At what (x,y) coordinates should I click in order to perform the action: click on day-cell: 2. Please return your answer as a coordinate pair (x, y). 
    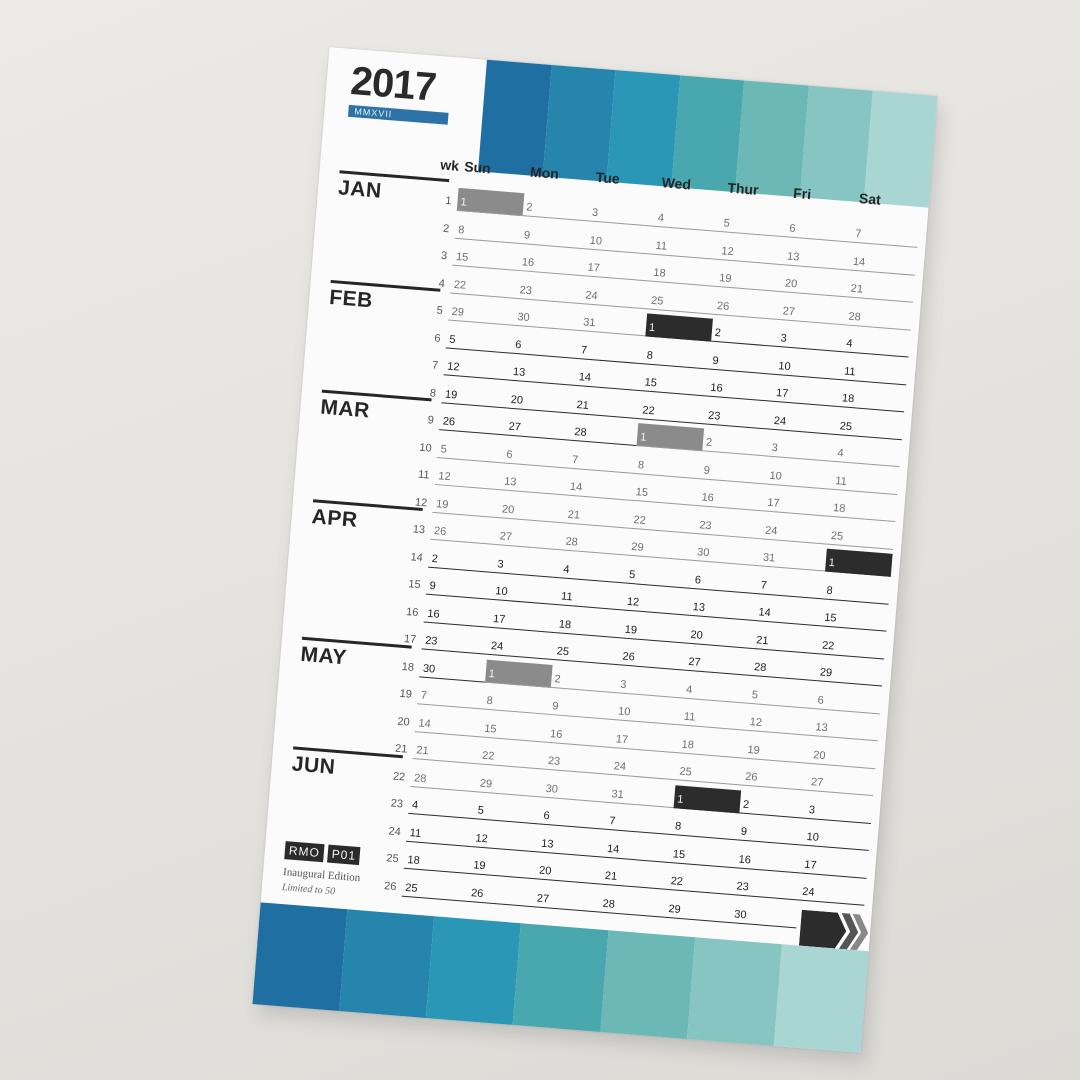
    Looking at the image, I should click on (556, 207).